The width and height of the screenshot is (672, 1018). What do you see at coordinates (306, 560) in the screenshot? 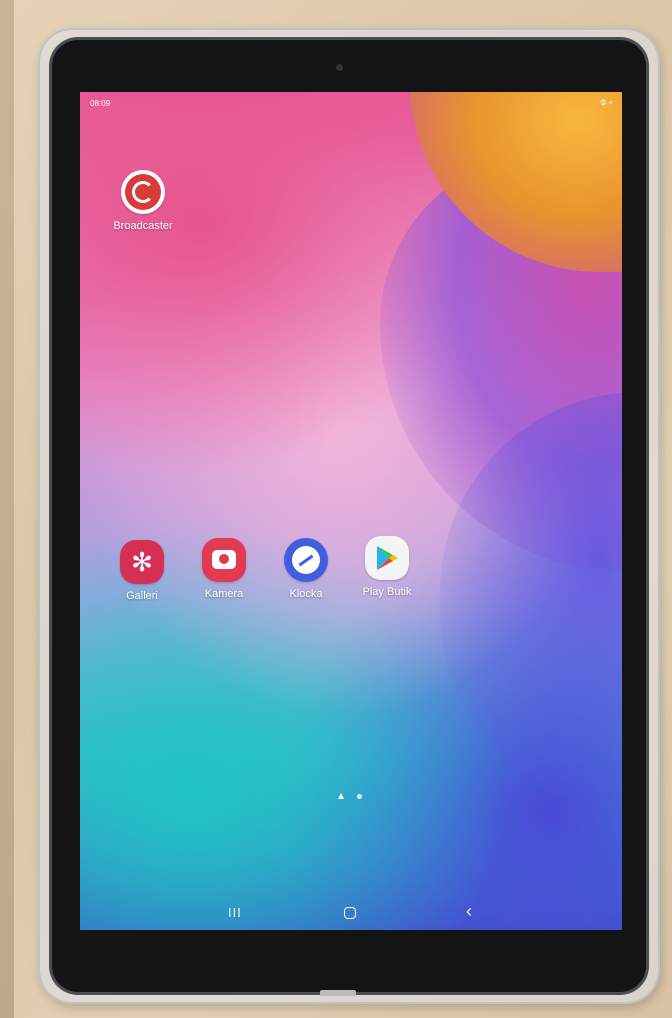
I see `clock-icon` at bounding box center [306, 560].